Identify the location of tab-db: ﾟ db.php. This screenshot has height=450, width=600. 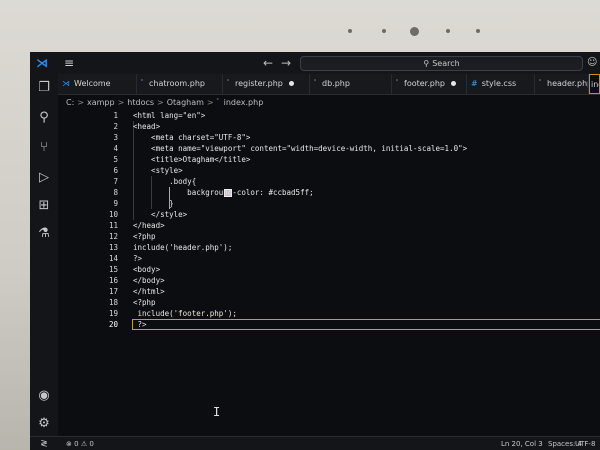
(351, 84).